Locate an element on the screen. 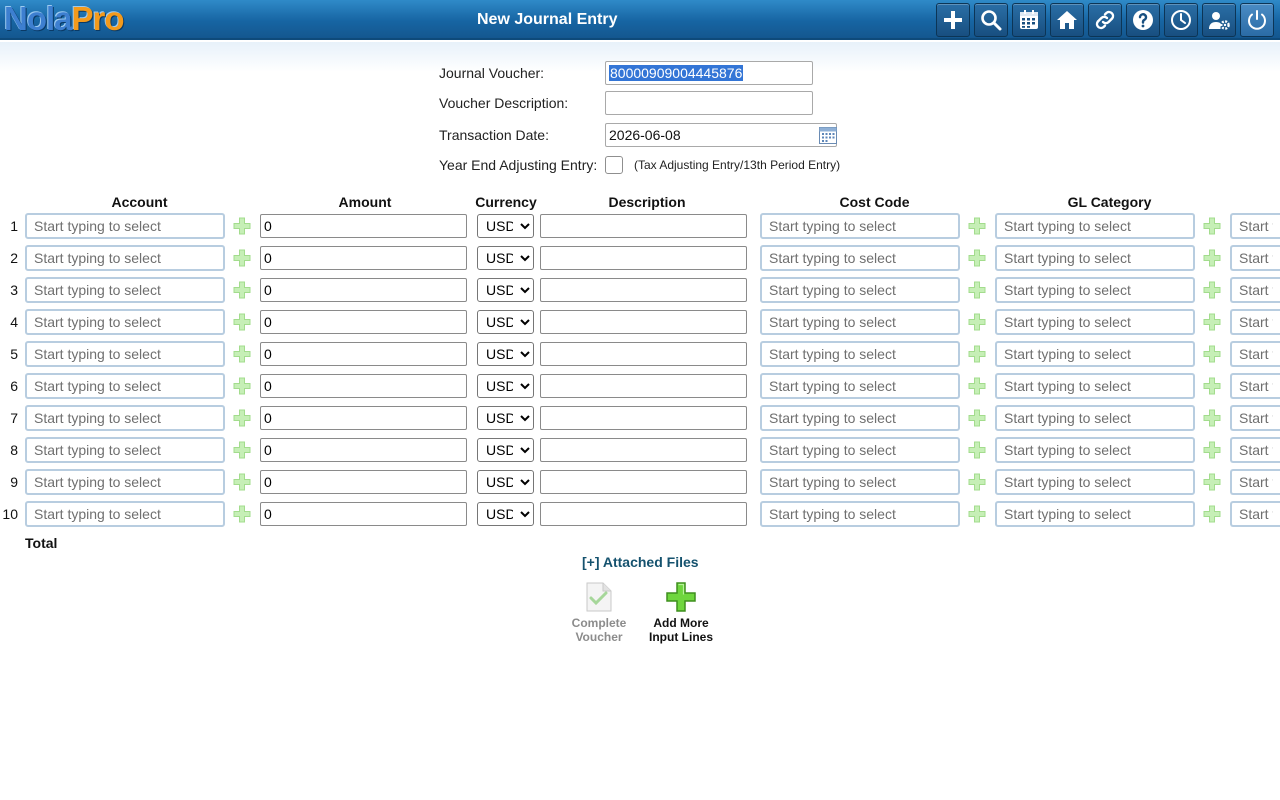  transaction-date-input is located at coordinates (721, 135).